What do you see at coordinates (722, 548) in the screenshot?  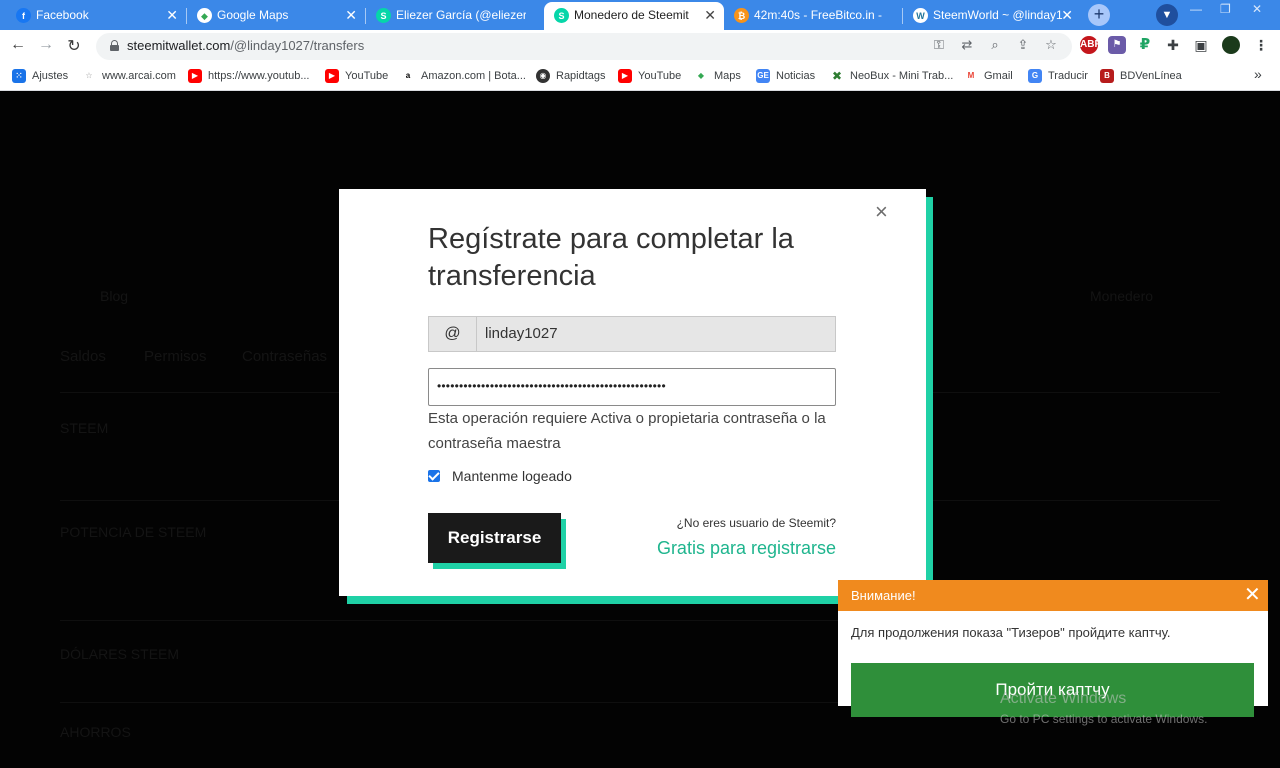 I see `signup-link: Gratis para registrarse` at bounding box center [722, 548].